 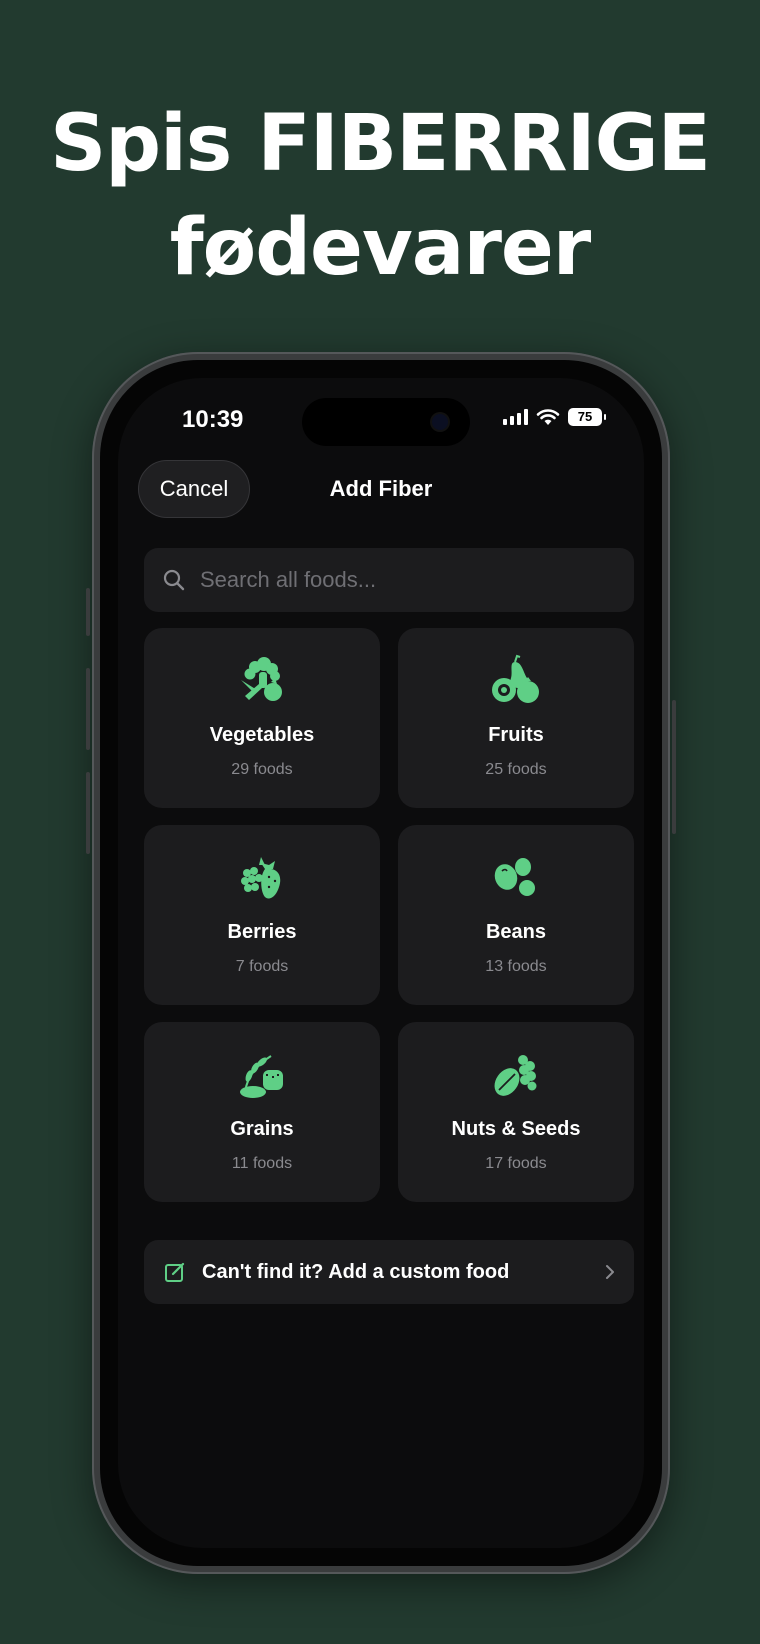 What do you see at coordinates (88, 813) in the screenshot?
I see `volume-down-button` at bounding box center [88, 813].